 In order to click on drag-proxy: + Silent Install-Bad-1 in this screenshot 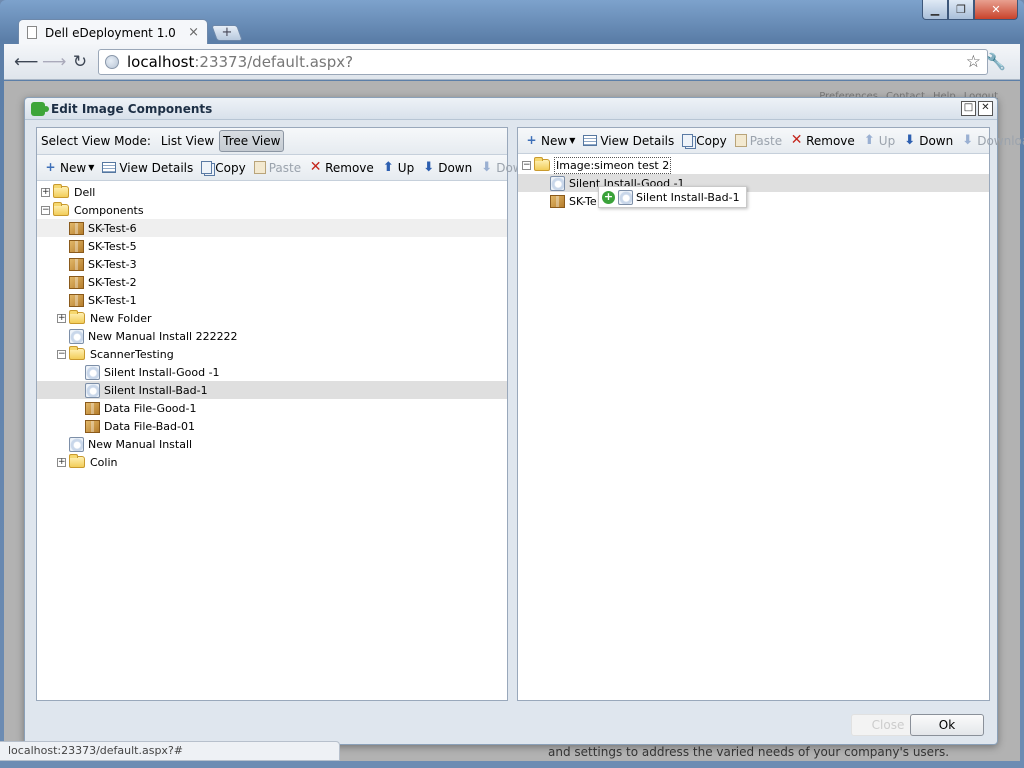, I will do `click(672, 197)`.